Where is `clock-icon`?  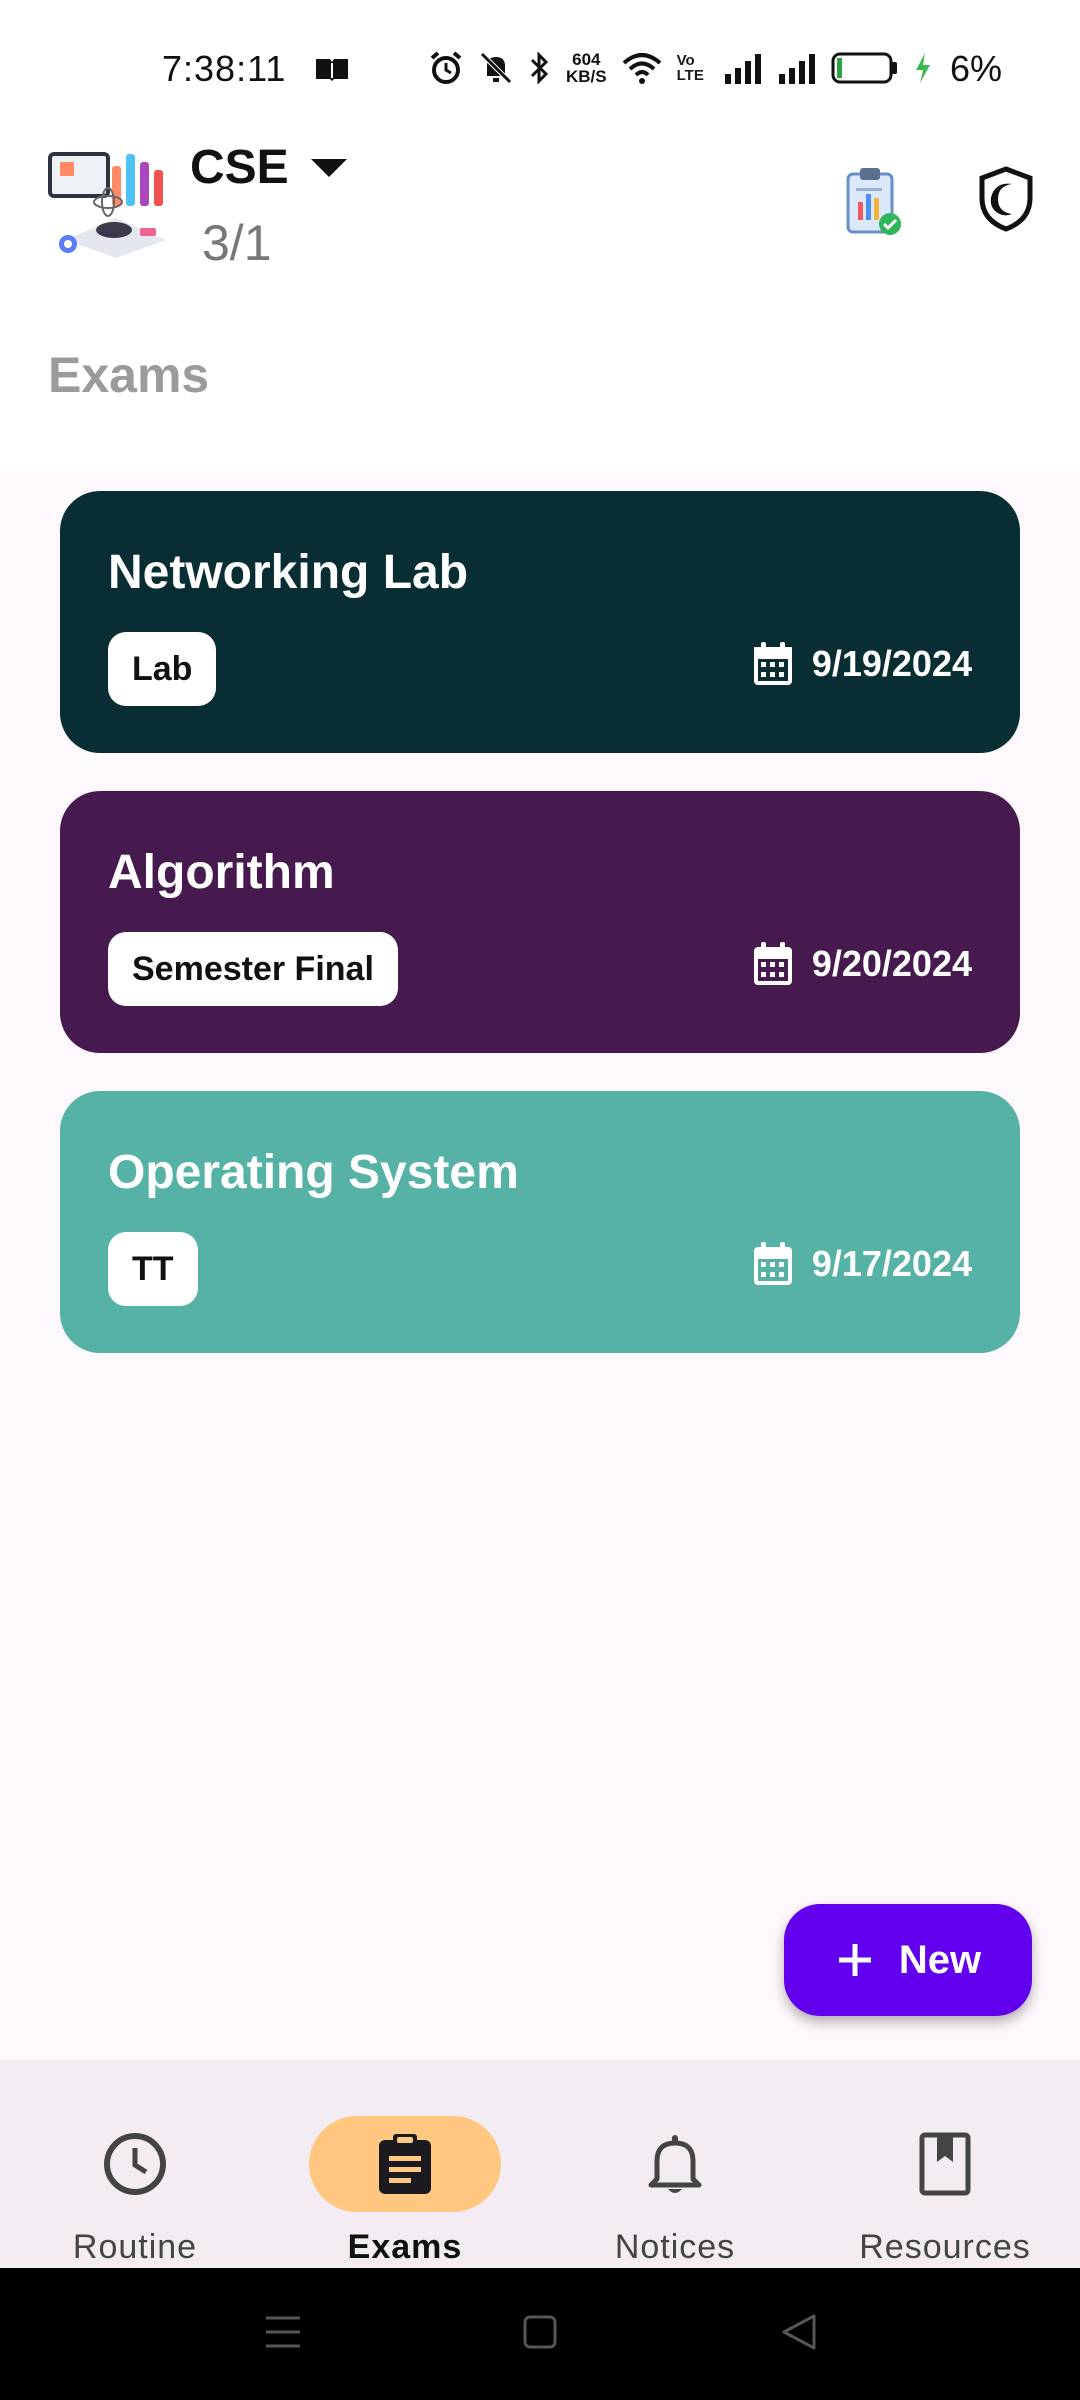
clock-icon is located at coordinates (135, 2164).